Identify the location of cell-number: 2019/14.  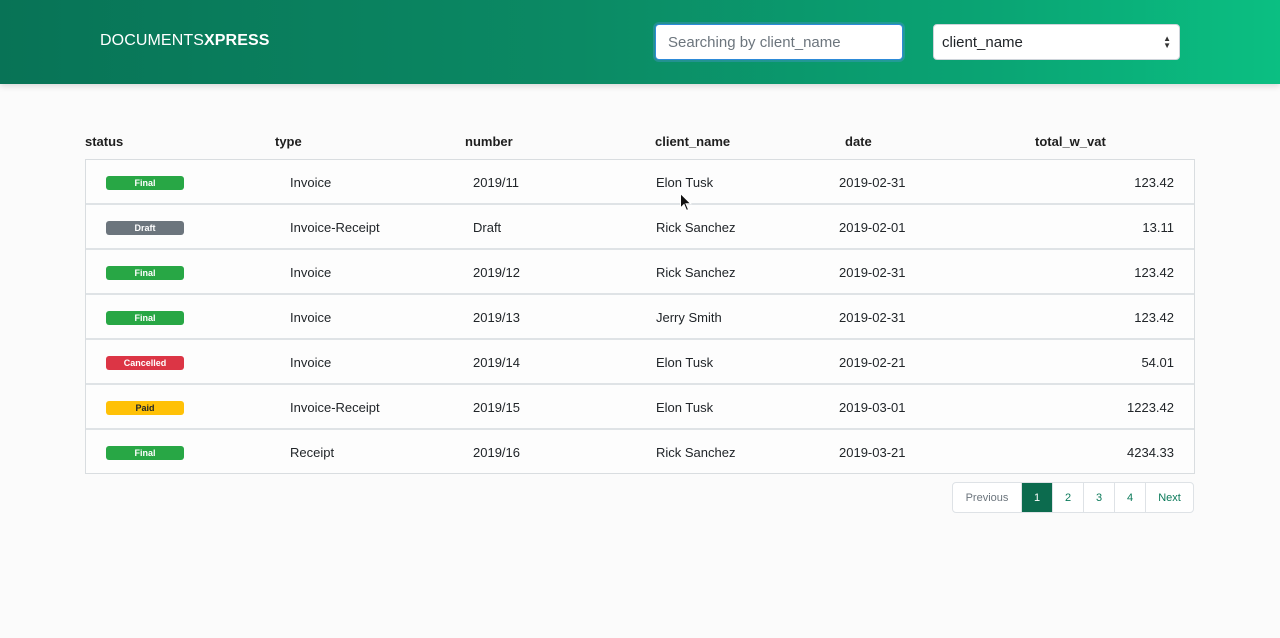
(496, 362).